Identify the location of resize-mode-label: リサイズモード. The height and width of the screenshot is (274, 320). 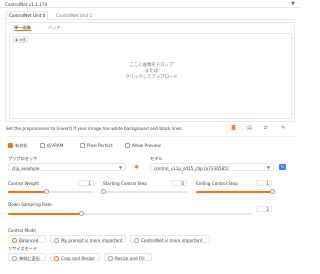
(23, 248).